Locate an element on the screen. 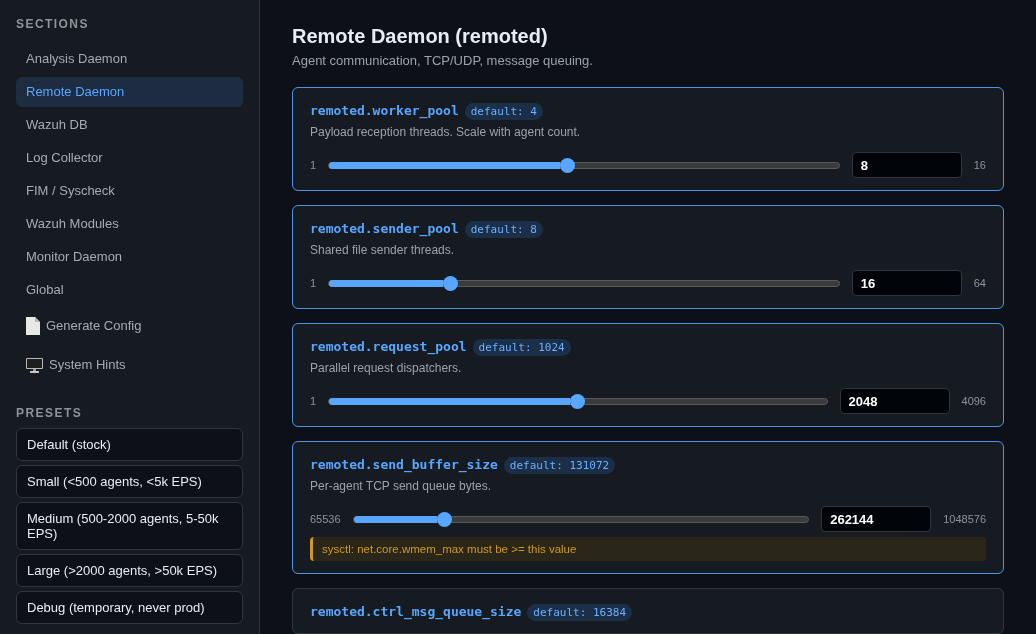  section-heading: PRESETS is located at coordinates (50, 413).